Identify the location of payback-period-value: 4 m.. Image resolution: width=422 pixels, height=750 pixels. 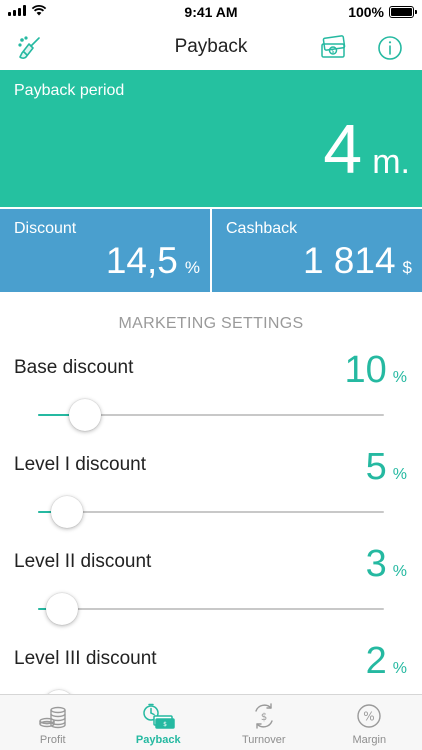
(366, 149).